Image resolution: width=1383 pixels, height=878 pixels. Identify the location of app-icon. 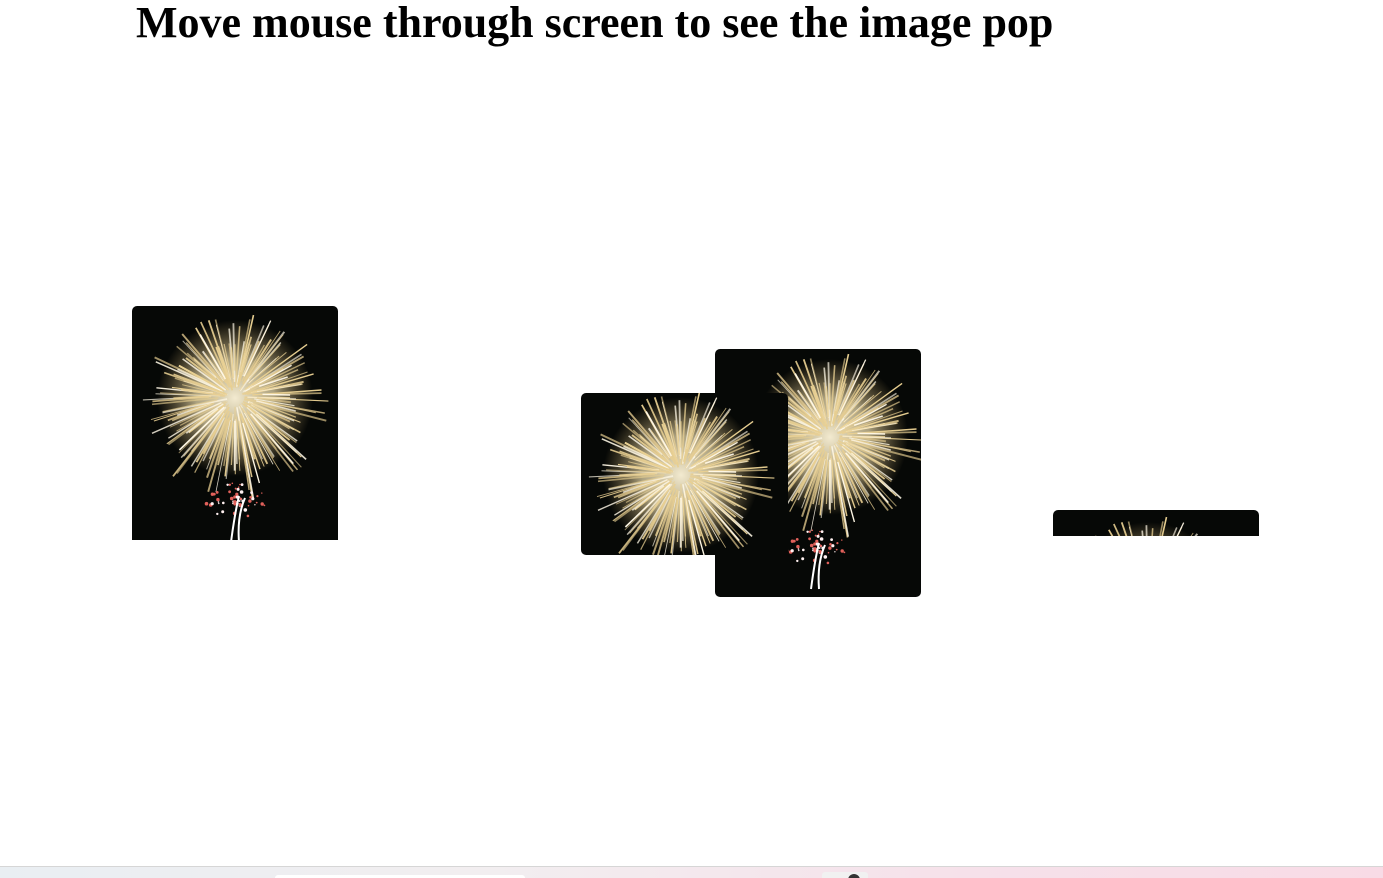
(845, 875).